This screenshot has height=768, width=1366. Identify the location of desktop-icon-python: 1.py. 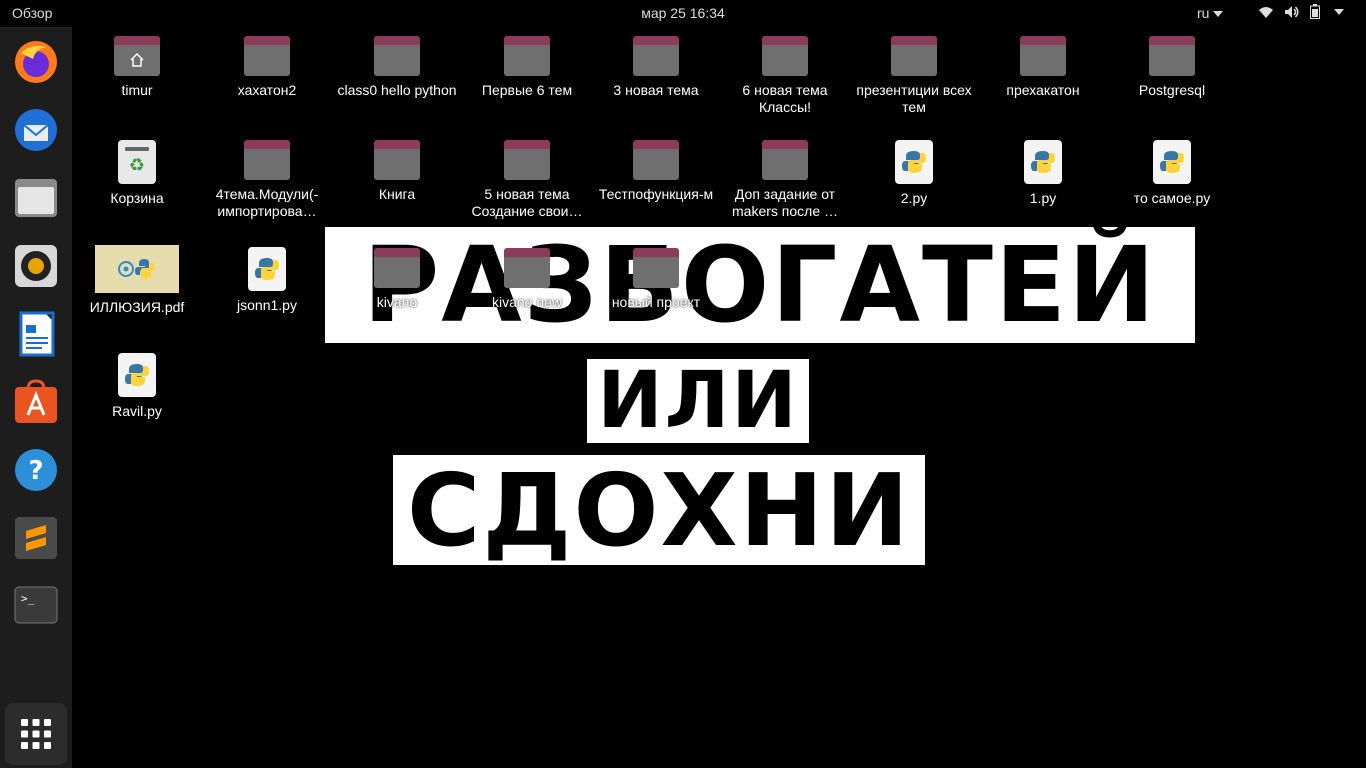
(1043, 173).